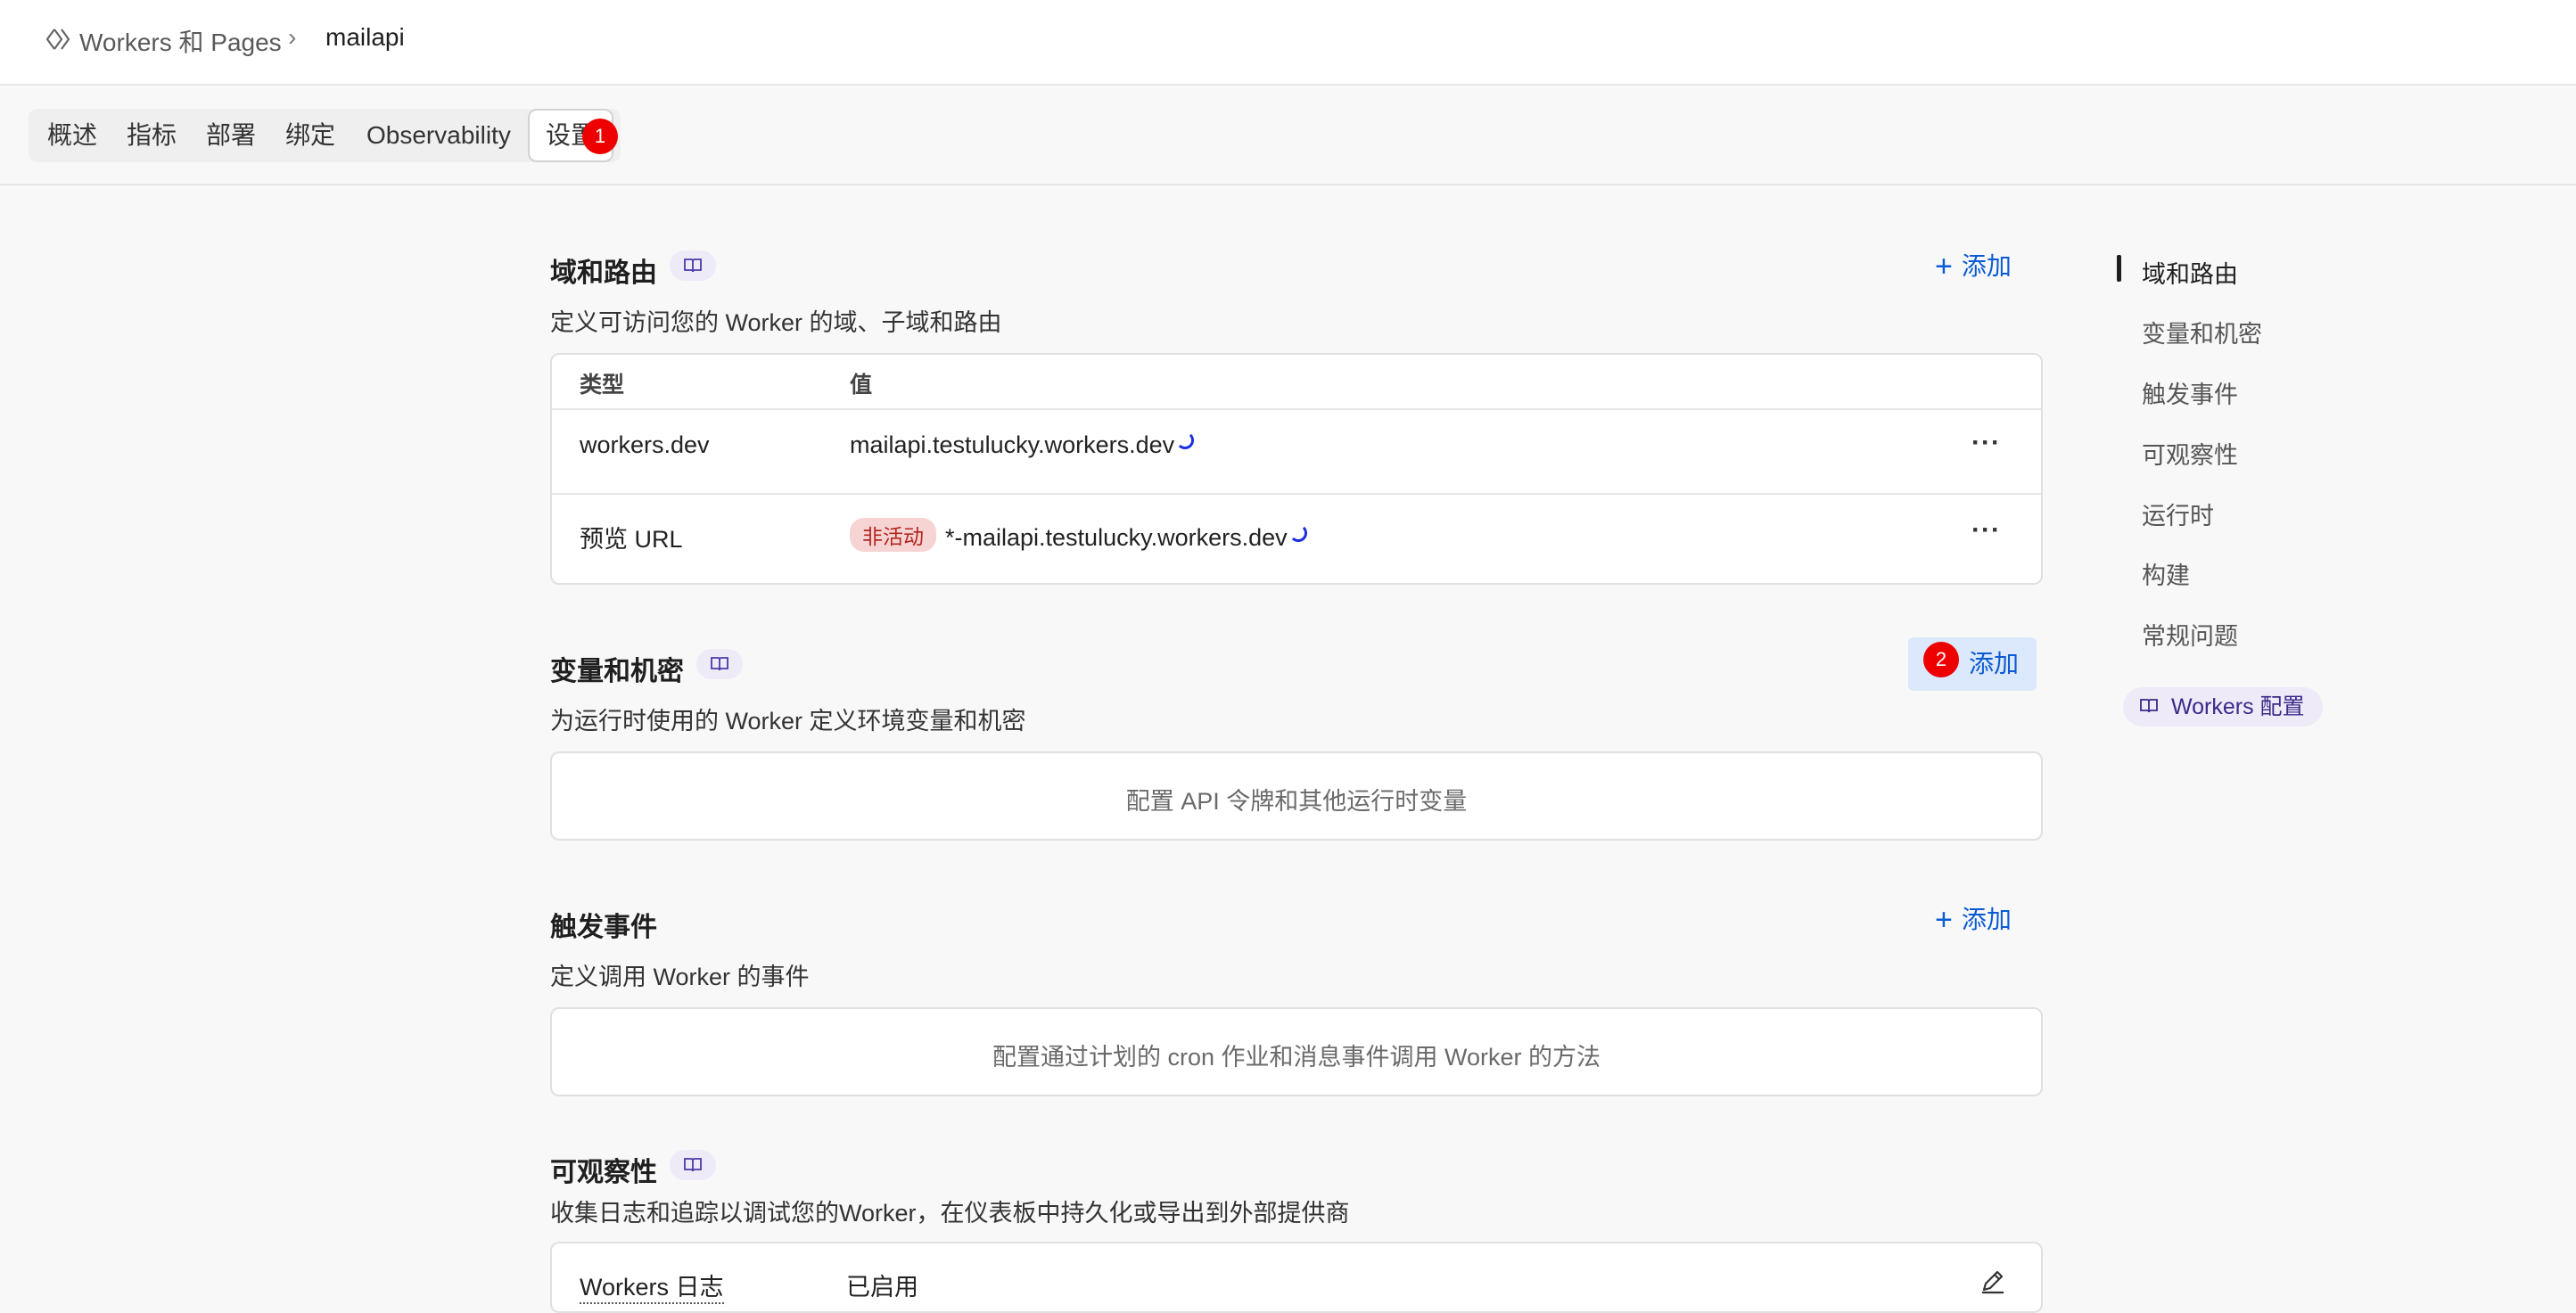 This screenshot has width=2576, height=1313. Describe the element at coordinates (2119, 268) in the screenshot. I see `toc-active-indicator` at that location.